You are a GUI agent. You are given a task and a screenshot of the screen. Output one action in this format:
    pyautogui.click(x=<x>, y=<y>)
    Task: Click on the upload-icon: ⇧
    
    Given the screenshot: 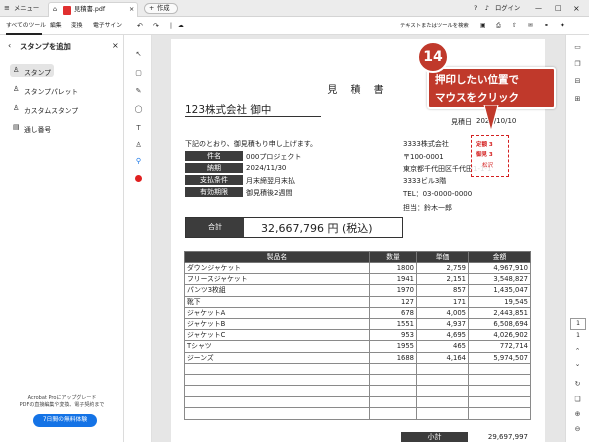 What is the action you would take?
    pyautogui.click(x=514, y=26)
    